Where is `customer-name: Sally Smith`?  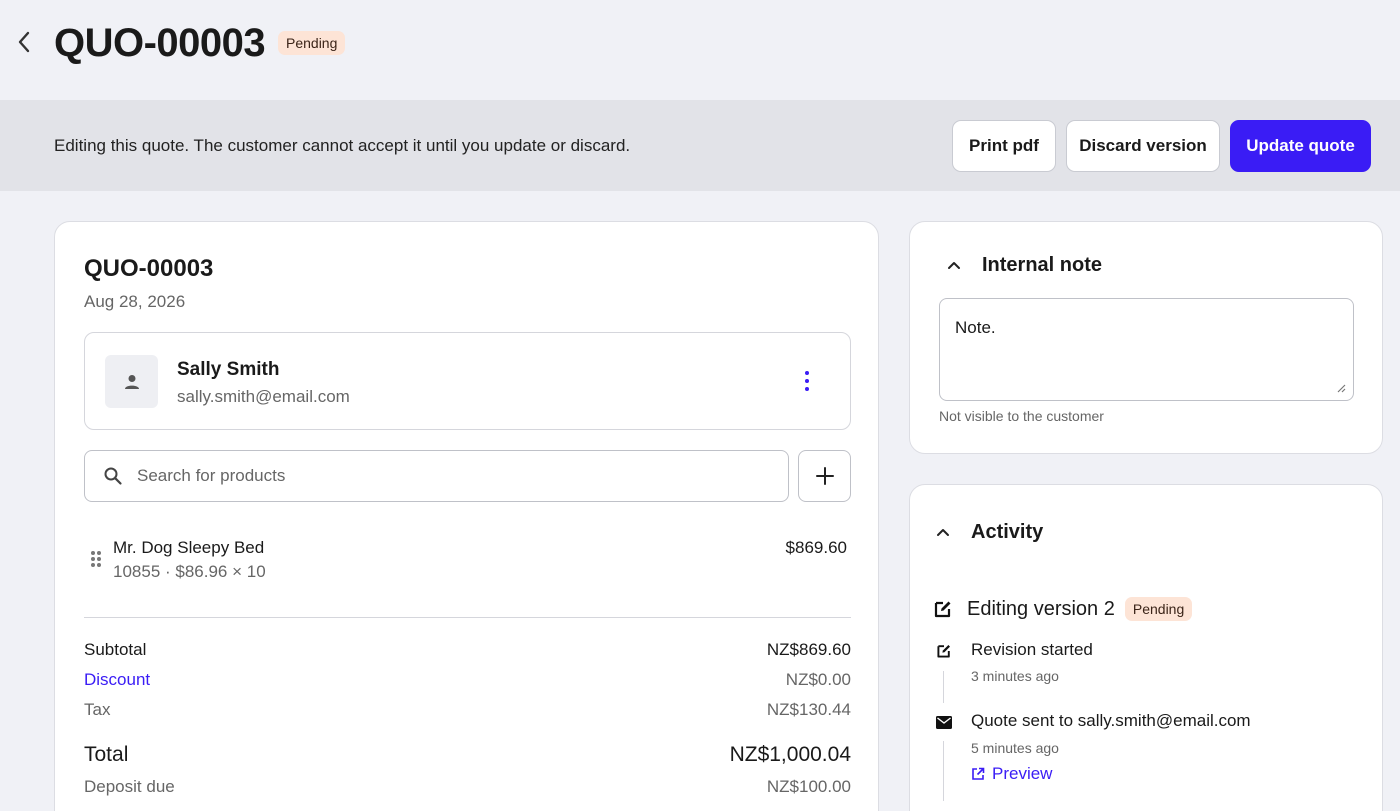
customer-name: Sally Smith is located at coordinates (228, 369).